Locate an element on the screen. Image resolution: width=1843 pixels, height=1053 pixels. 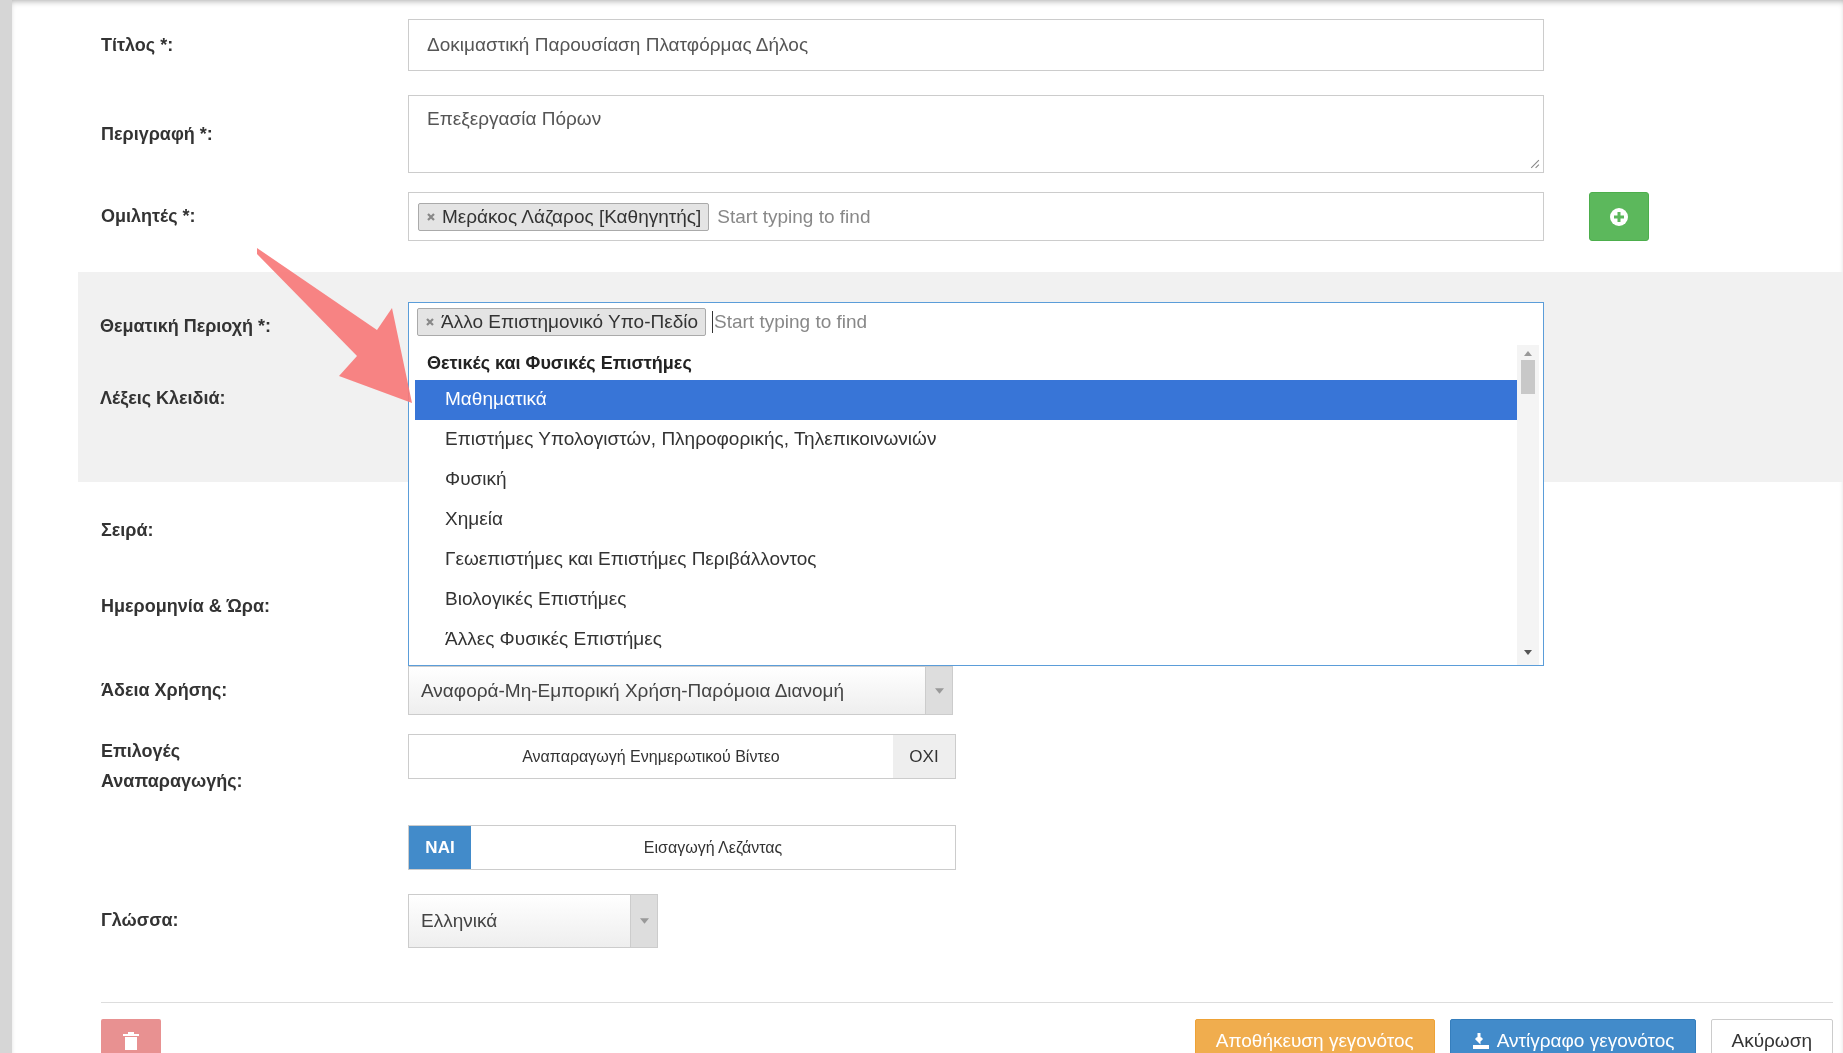
dropdown-option: Φυσική is located at coordinates (966, 480).